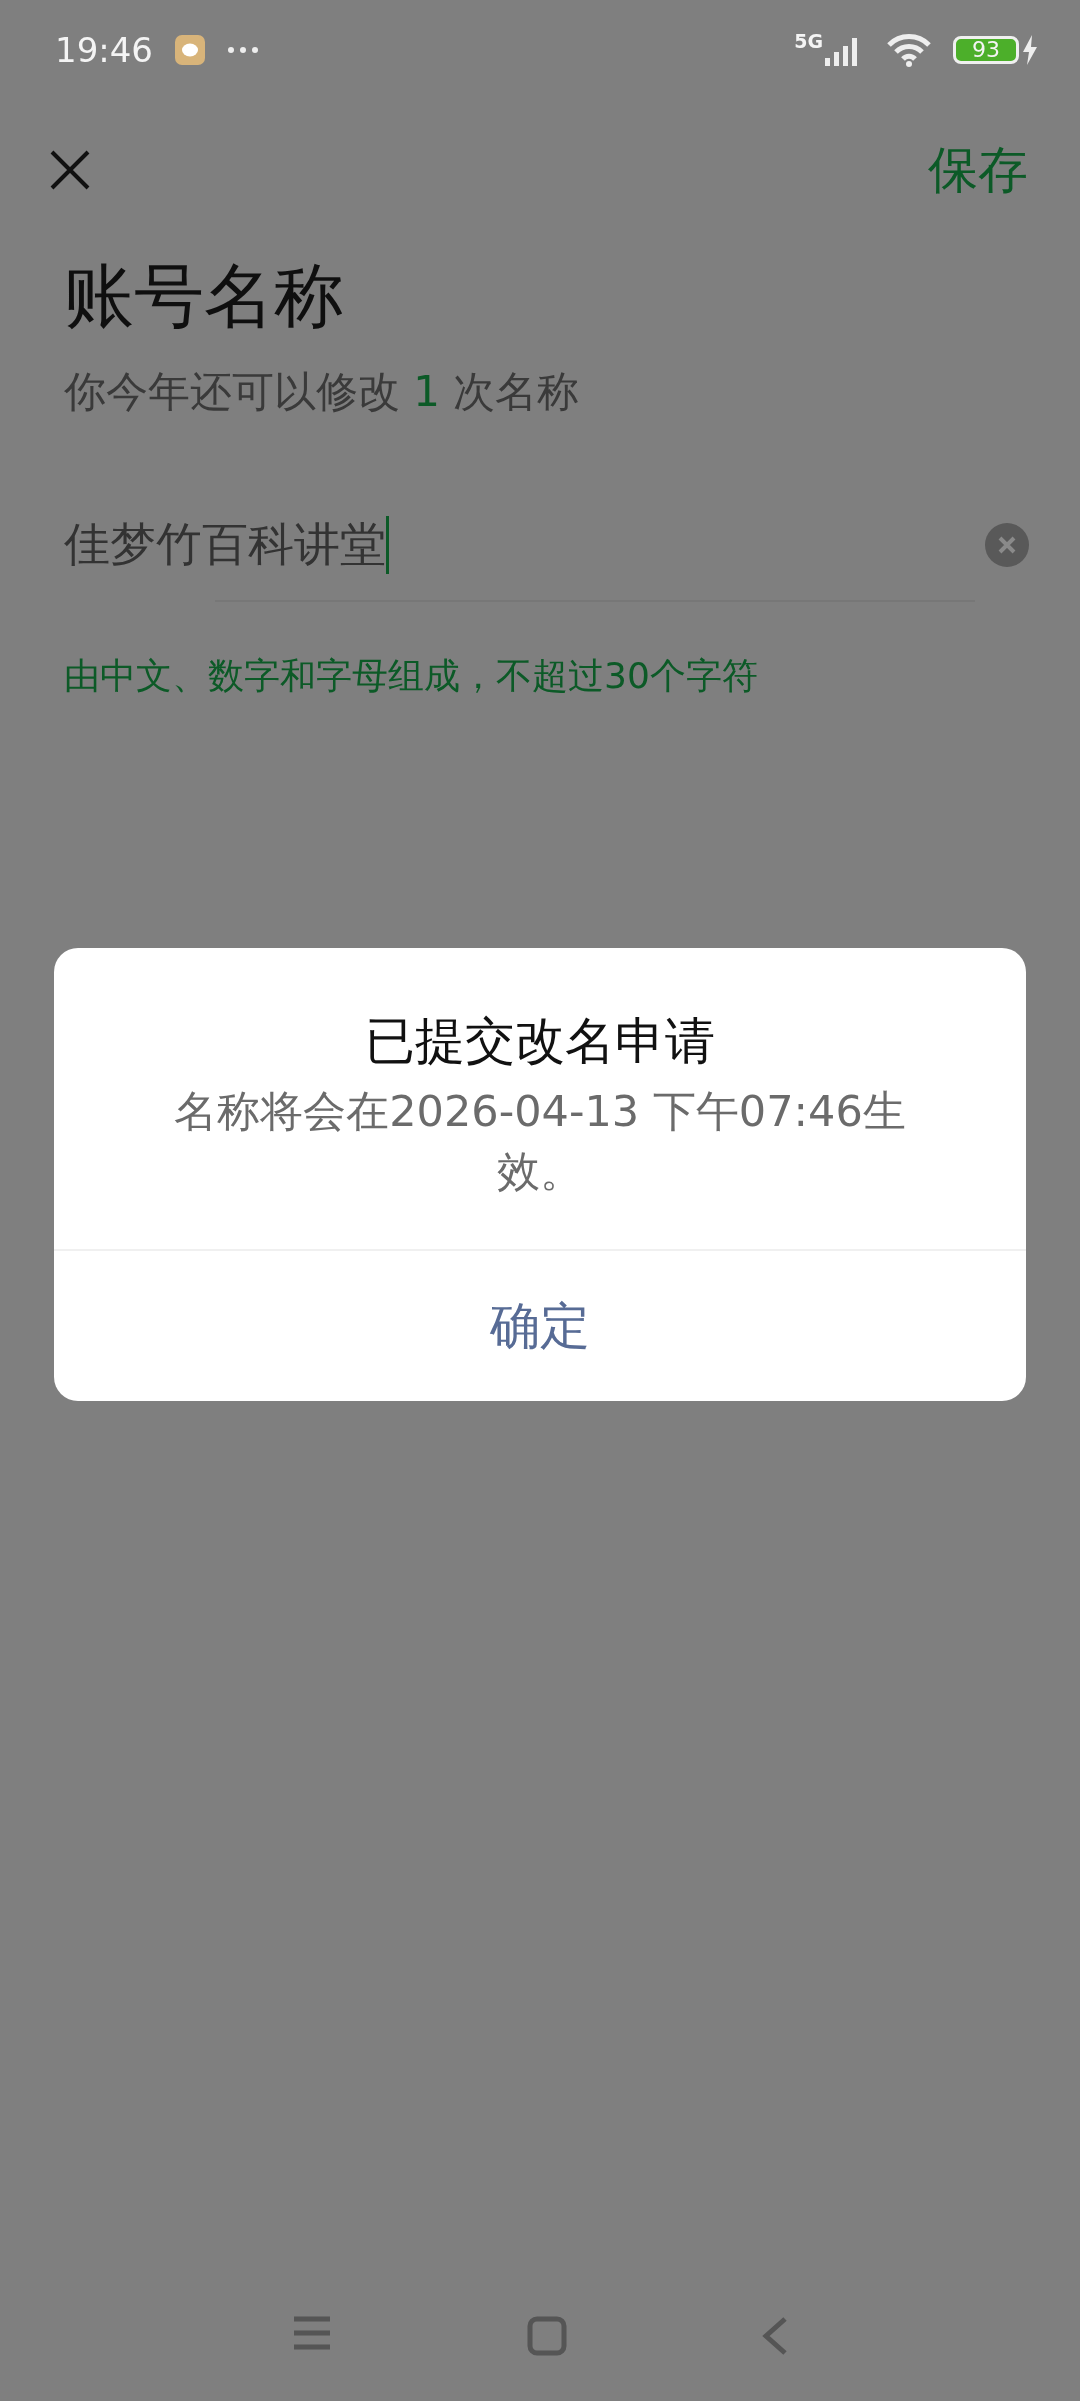 The height and width of the screenshot is (2401, 1080). Describe the element at coordinates (909, 50) in the screenshot. I see `wifi-icon` at that location.